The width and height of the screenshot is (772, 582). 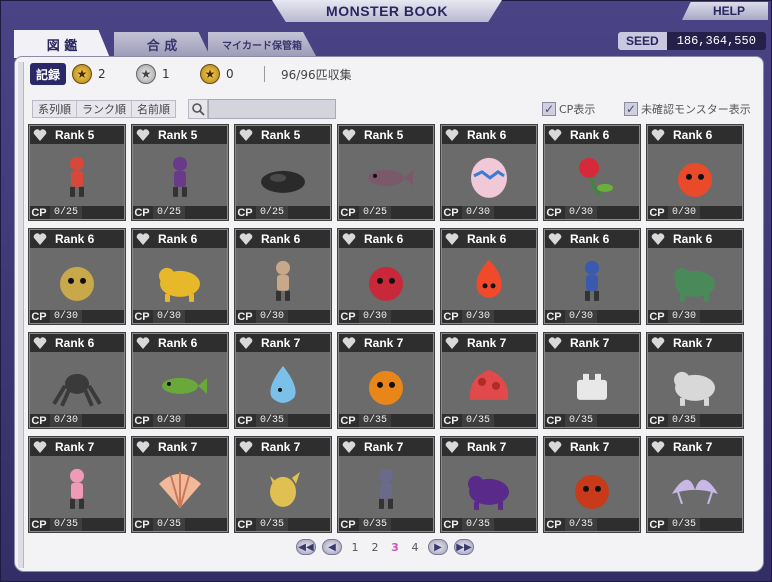 I want to click on prev-page-icon: ◀, so click(x=332, y=547).